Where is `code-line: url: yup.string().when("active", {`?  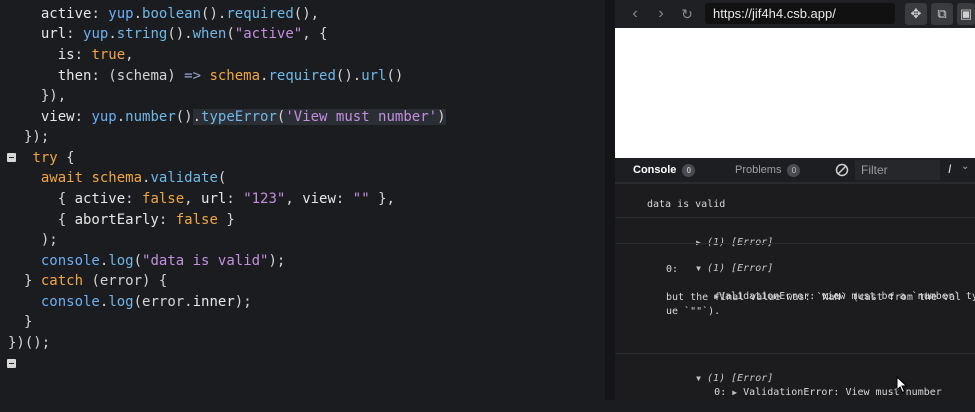
code-line: url: yup.string().when("active", { is located at coordinates (176, 34).